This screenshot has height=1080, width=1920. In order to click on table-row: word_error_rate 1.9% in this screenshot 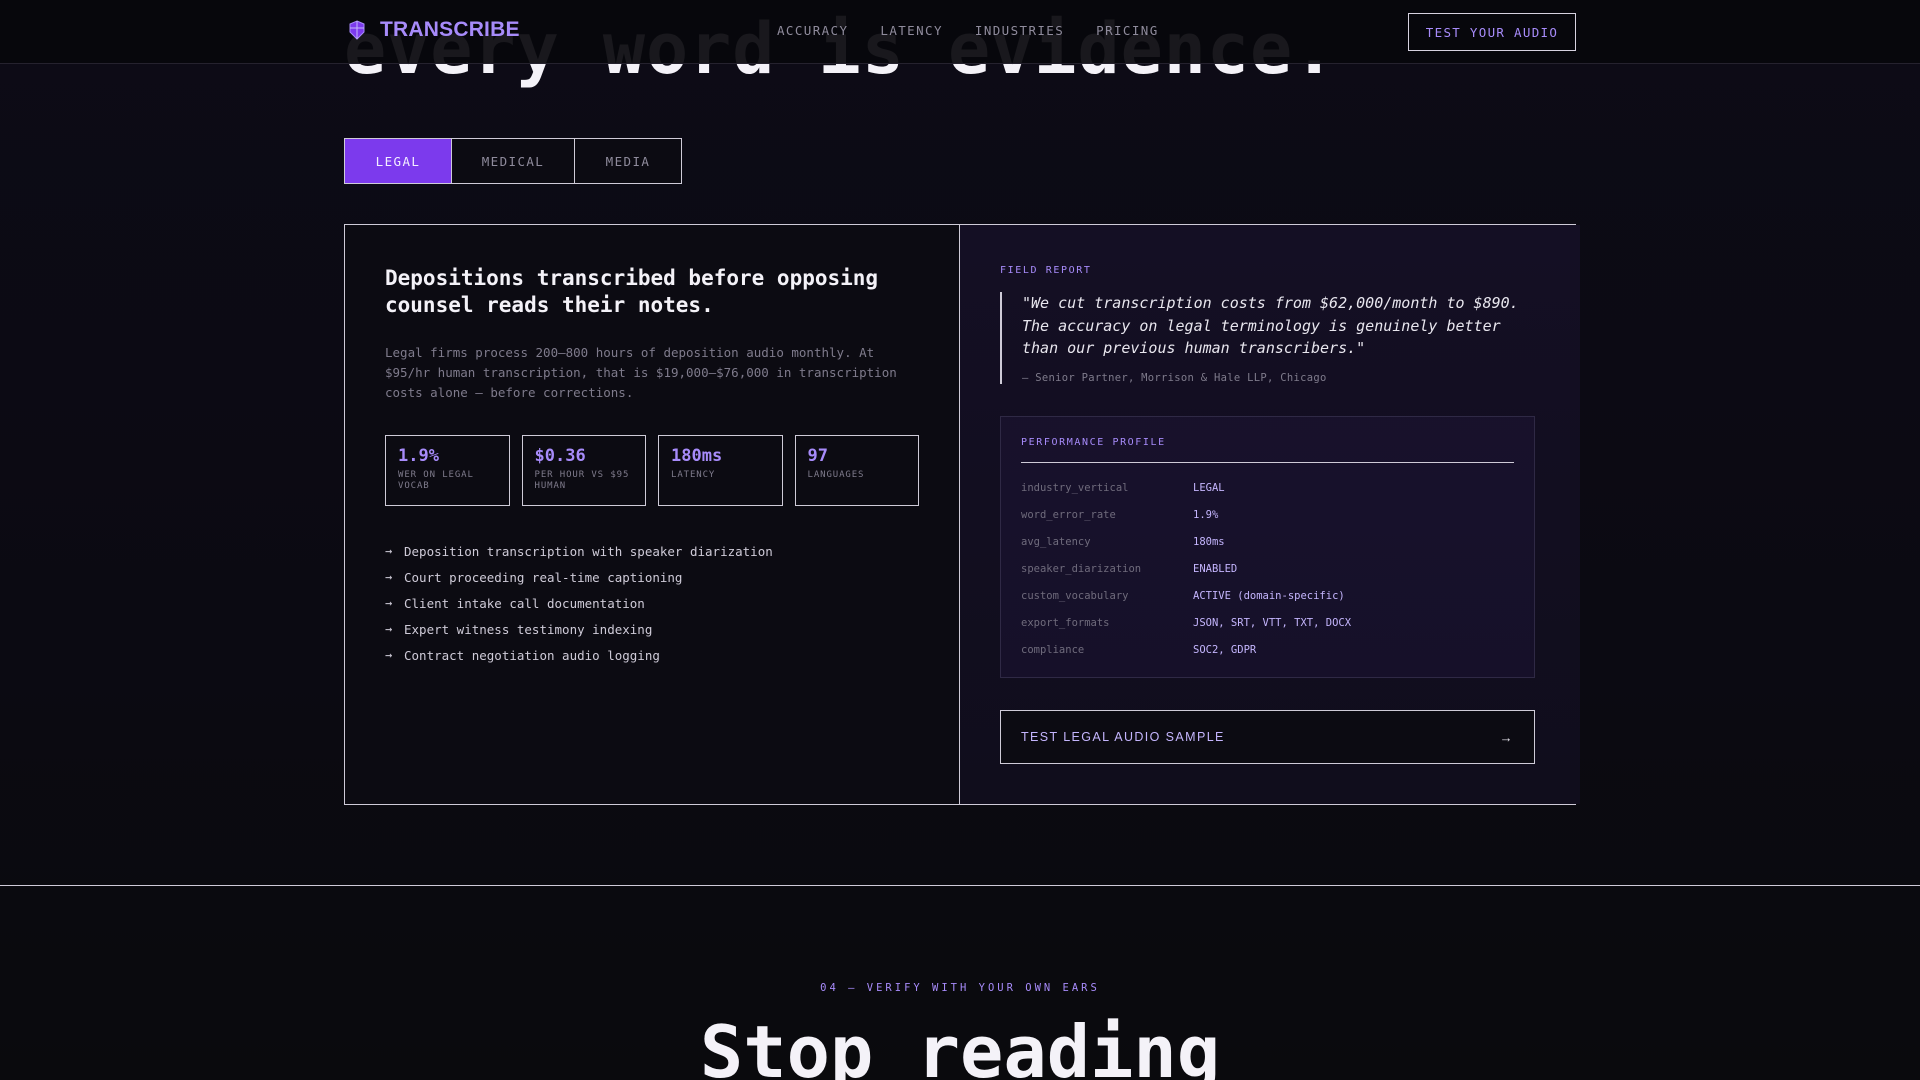, I will do `click(1267, 515)`.